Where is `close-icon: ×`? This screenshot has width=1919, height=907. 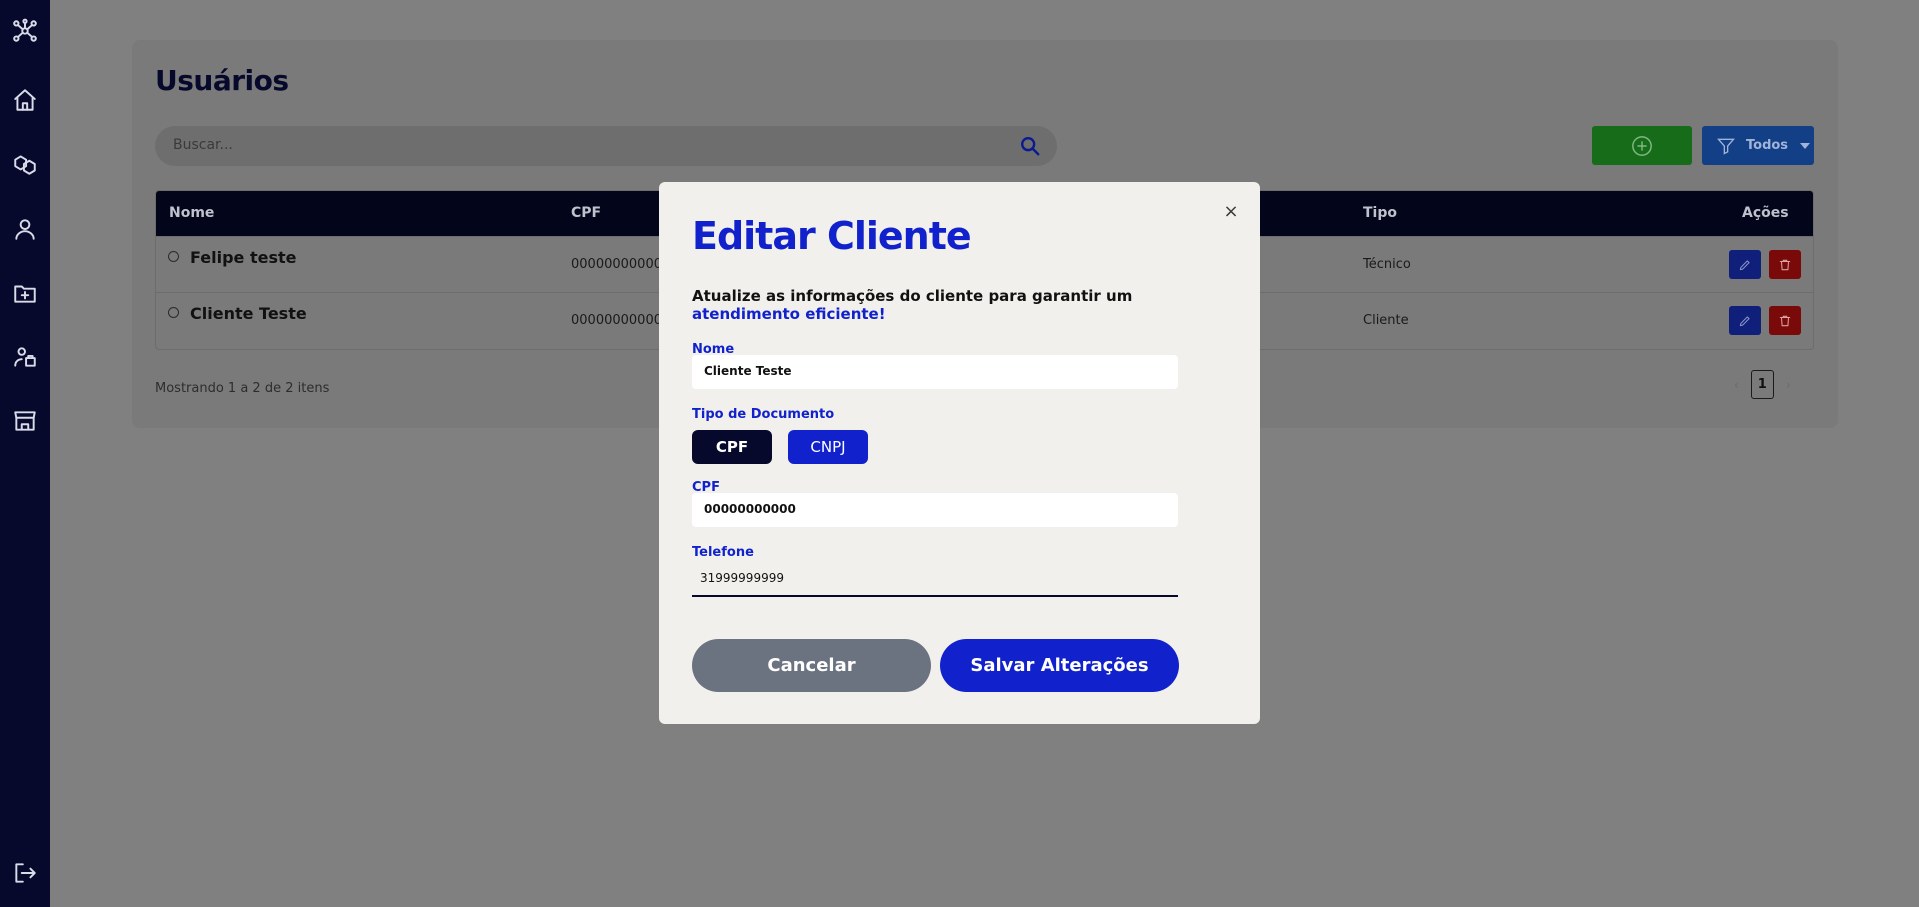 close-icon: × is located at coordinates (1231, 212).